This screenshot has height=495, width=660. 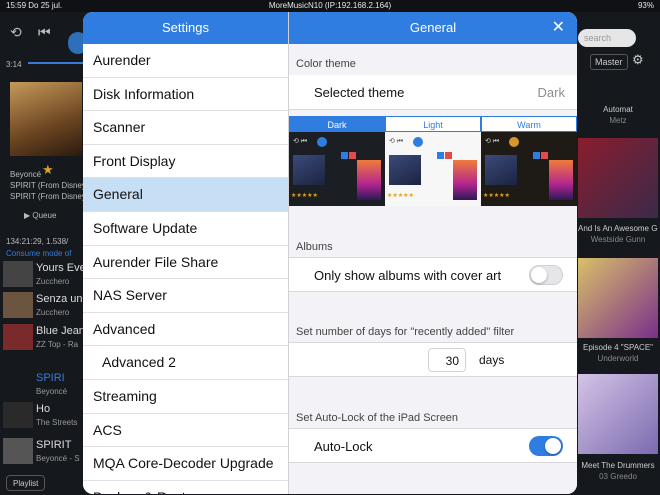 I want to click on general-header: General ✕, so click(x=433, y=28).